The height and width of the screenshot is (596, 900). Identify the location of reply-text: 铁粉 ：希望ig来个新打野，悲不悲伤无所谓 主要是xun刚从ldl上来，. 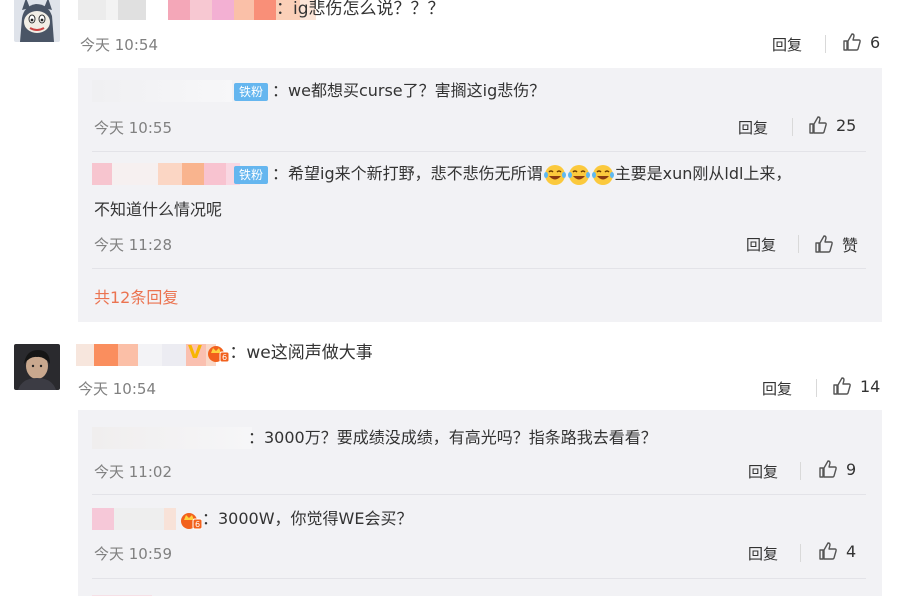
(511, 174).